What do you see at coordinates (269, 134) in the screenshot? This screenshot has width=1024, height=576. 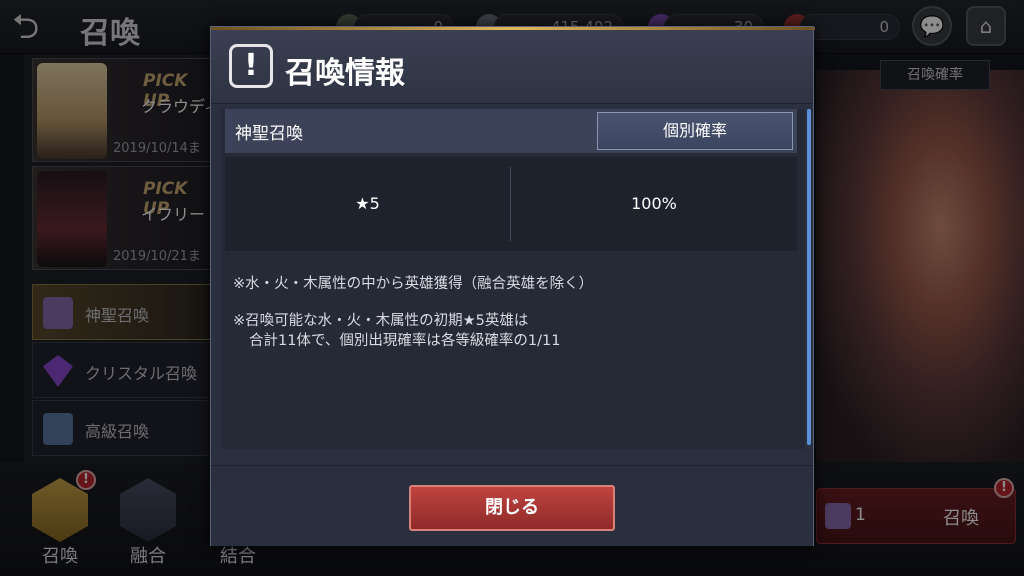 I see `category-label: 神聖召喚` at bounding box center [269, 134].